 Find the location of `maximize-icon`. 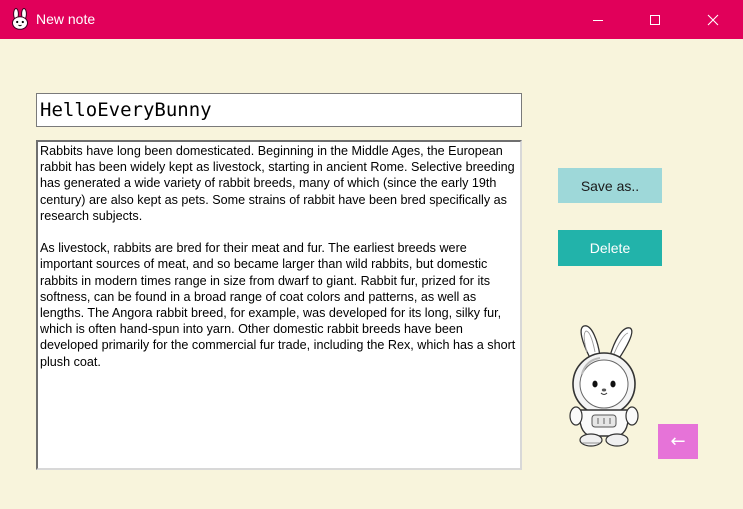

maximize-icon is located at coordinates (655, 20).